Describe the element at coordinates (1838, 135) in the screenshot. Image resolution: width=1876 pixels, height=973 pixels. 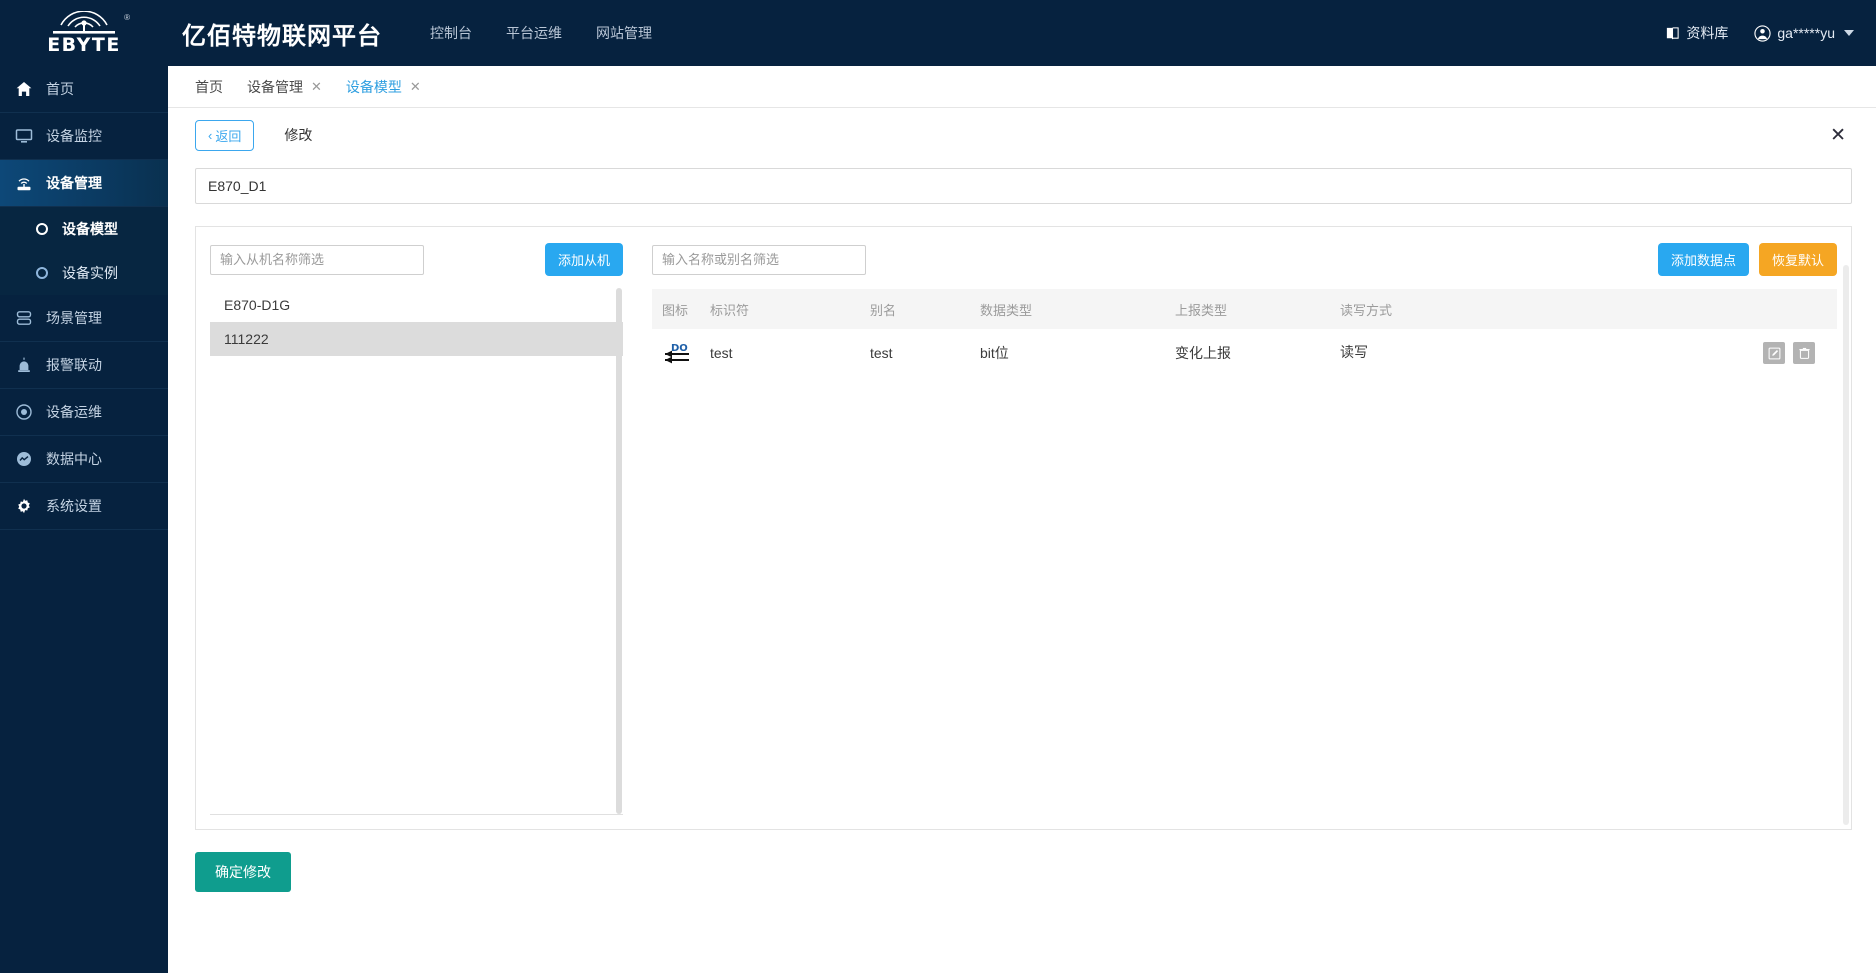
I see `close-panel-button: ✕` at that location.